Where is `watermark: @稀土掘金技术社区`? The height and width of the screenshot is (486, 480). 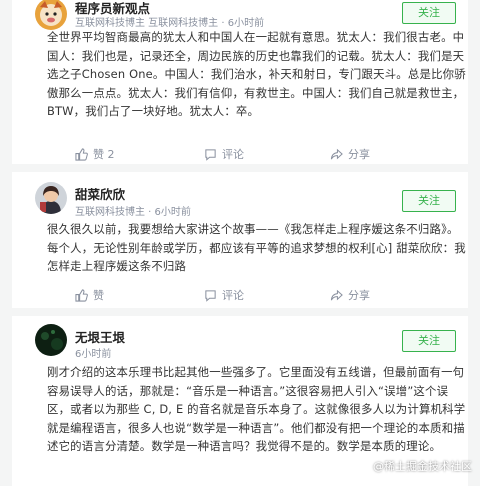 watermark: @稀土掘金技术社区 is located at coordinates (422, 466).